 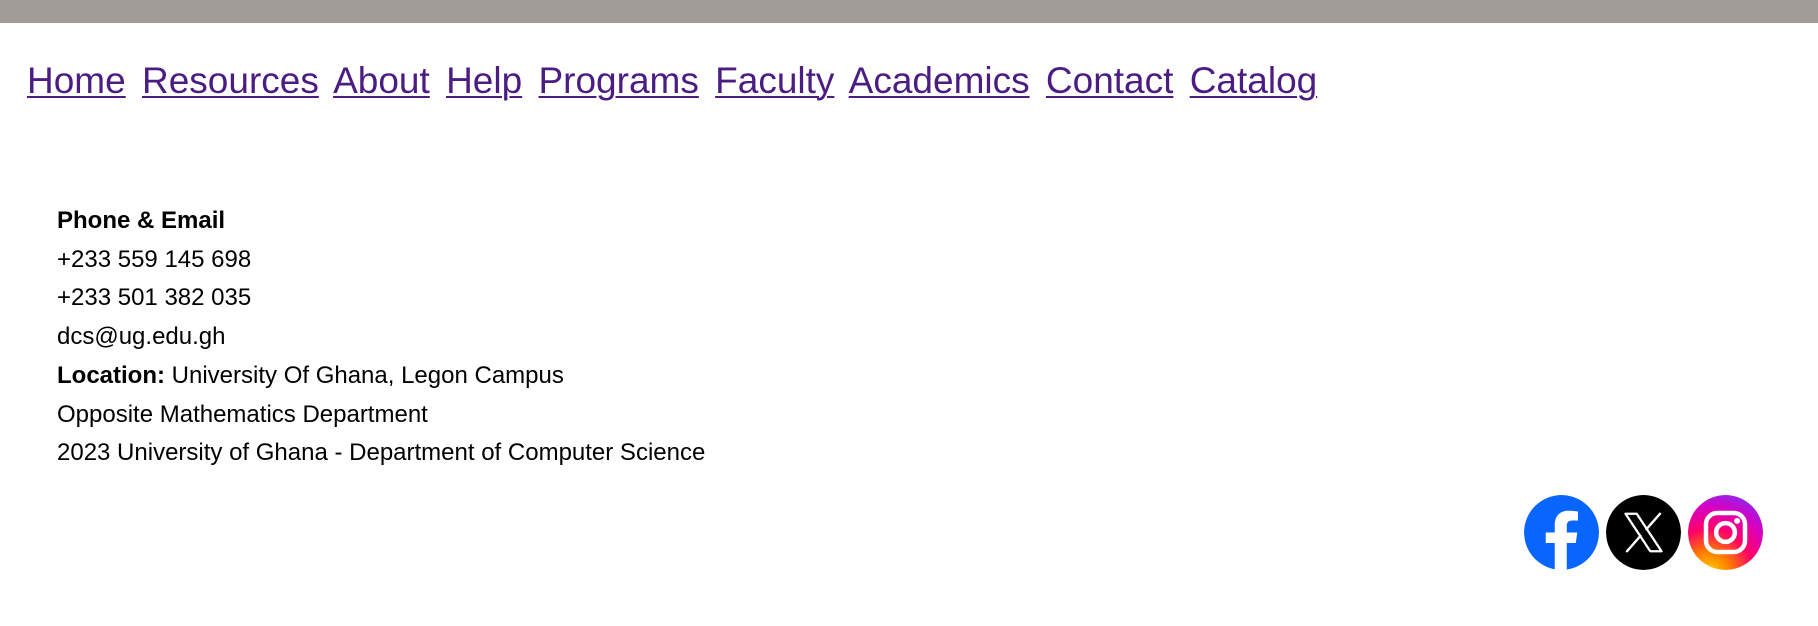 What do you see at coordinates (154, 259) in the screenshot?
I see `phone-number-1: +233 559 145 698` at bounding box center [154, 259].